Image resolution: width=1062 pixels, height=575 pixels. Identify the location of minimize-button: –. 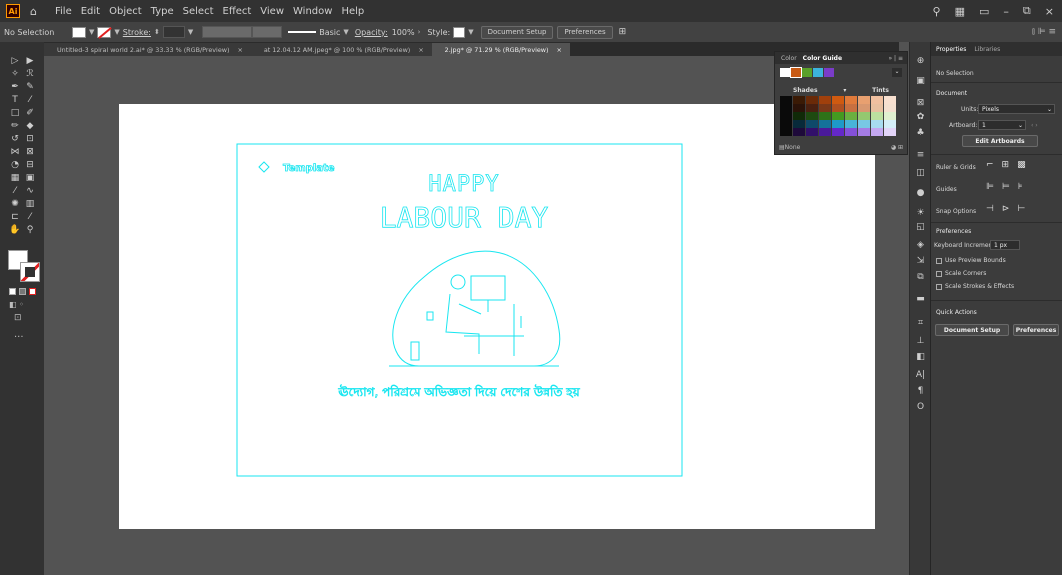
(1006, 11).